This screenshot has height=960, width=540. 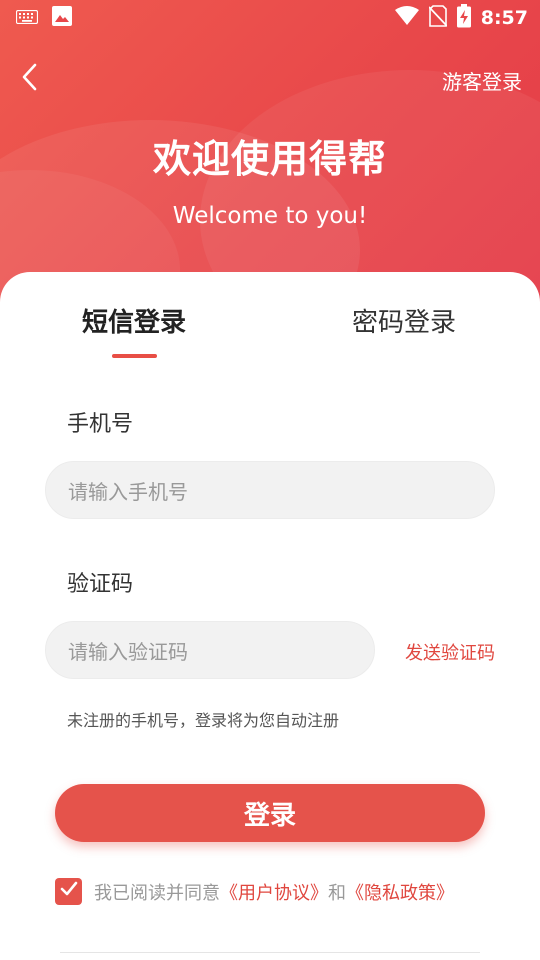 What do you see at coordinates (463, 18) in the screenshot?
I see `battery-charging-icon` at bounding box center [463, 18].